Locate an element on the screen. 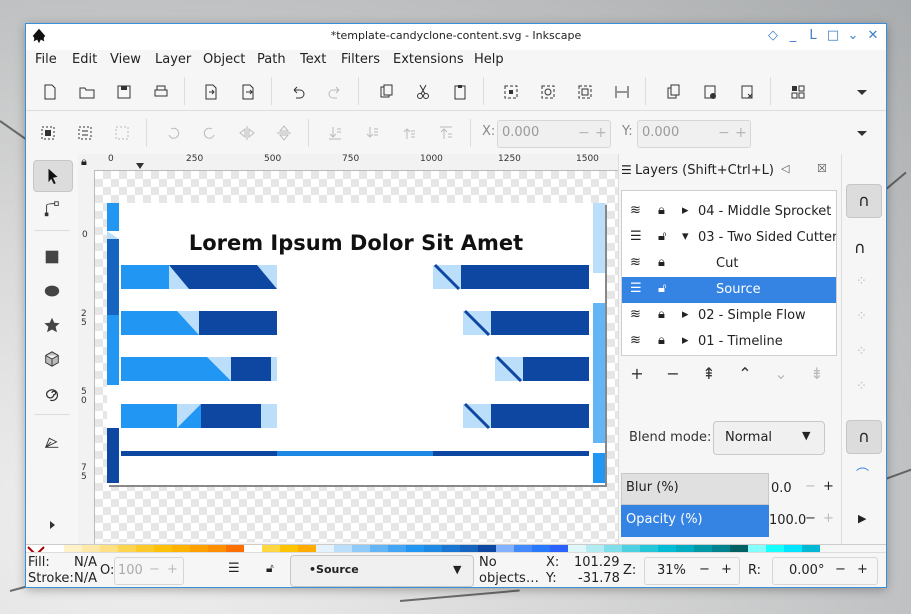 The height and width of the screenshot is (614, 911). stroke-value: N/A is located at coordinates (85, 578).